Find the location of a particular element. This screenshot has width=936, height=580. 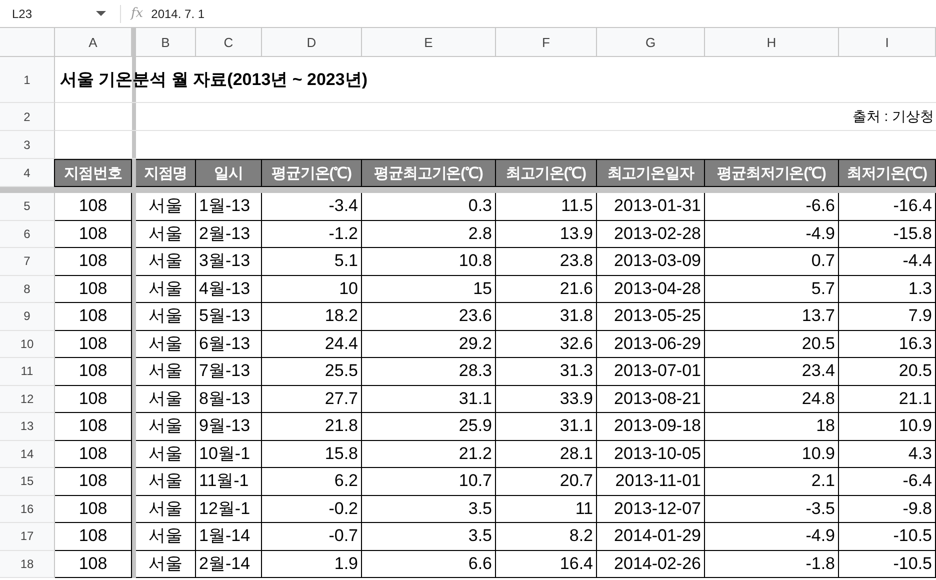

column-header: D is located at coordinates (312, 42).